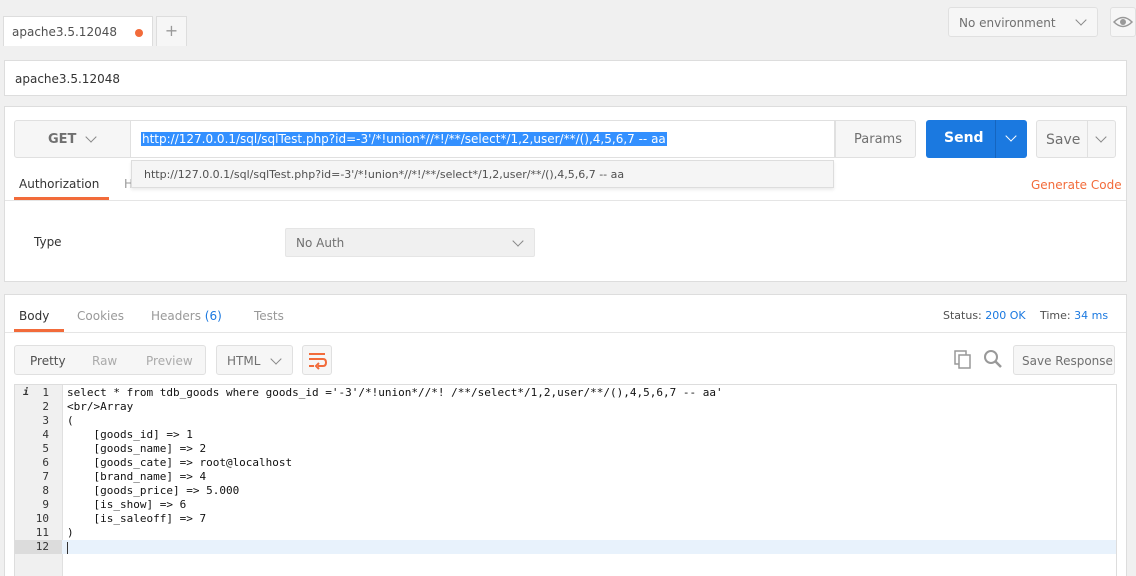  I want to click on view-preview-button: Preview, so click(169, 361).